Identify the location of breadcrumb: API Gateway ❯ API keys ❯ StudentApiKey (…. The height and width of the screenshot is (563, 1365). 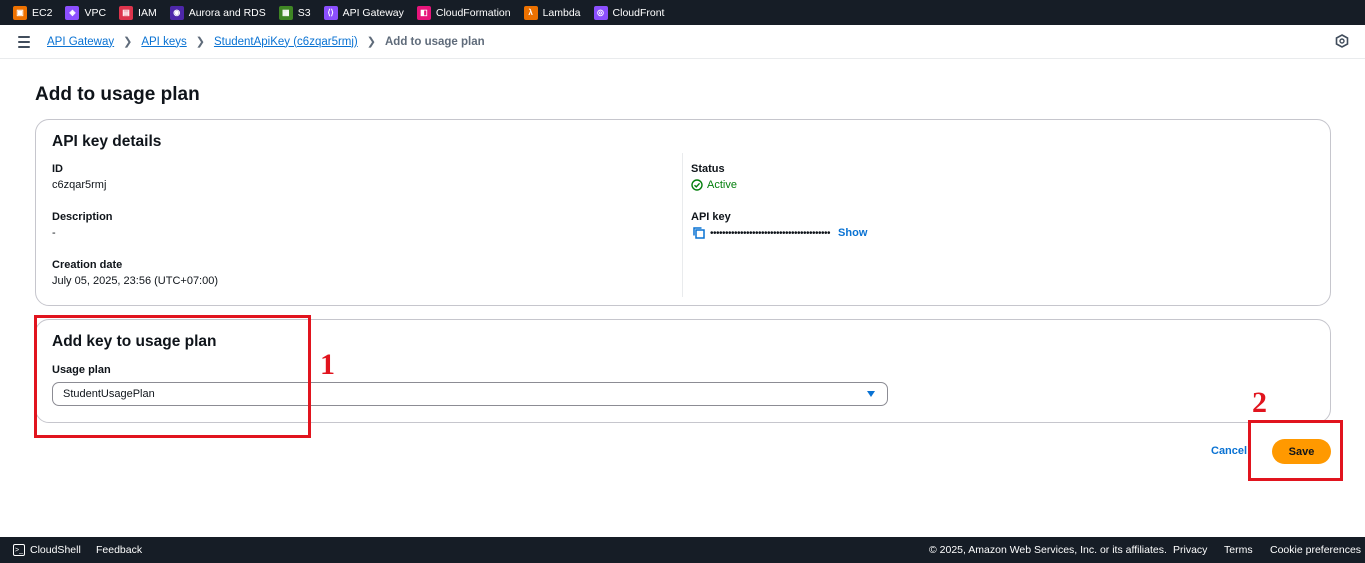
(266, 42).